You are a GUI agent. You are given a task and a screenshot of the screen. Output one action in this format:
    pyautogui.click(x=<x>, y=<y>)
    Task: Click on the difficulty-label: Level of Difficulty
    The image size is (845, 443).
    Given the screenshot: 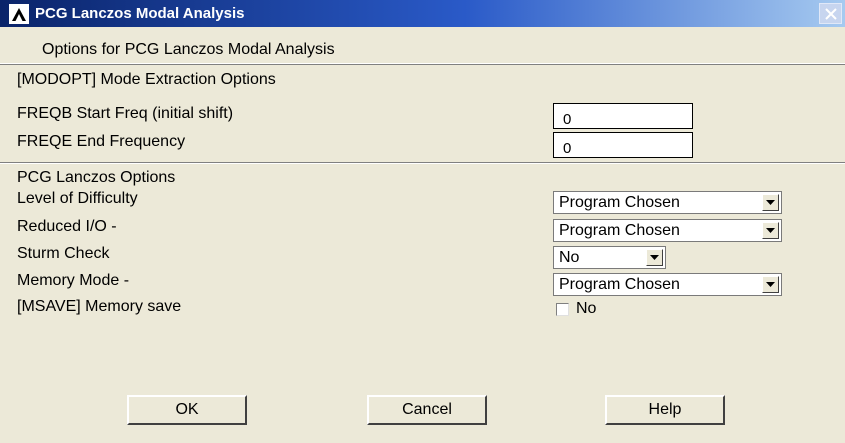 What is the action you would take?
    pyautogui.click(x=77, y=198)
    